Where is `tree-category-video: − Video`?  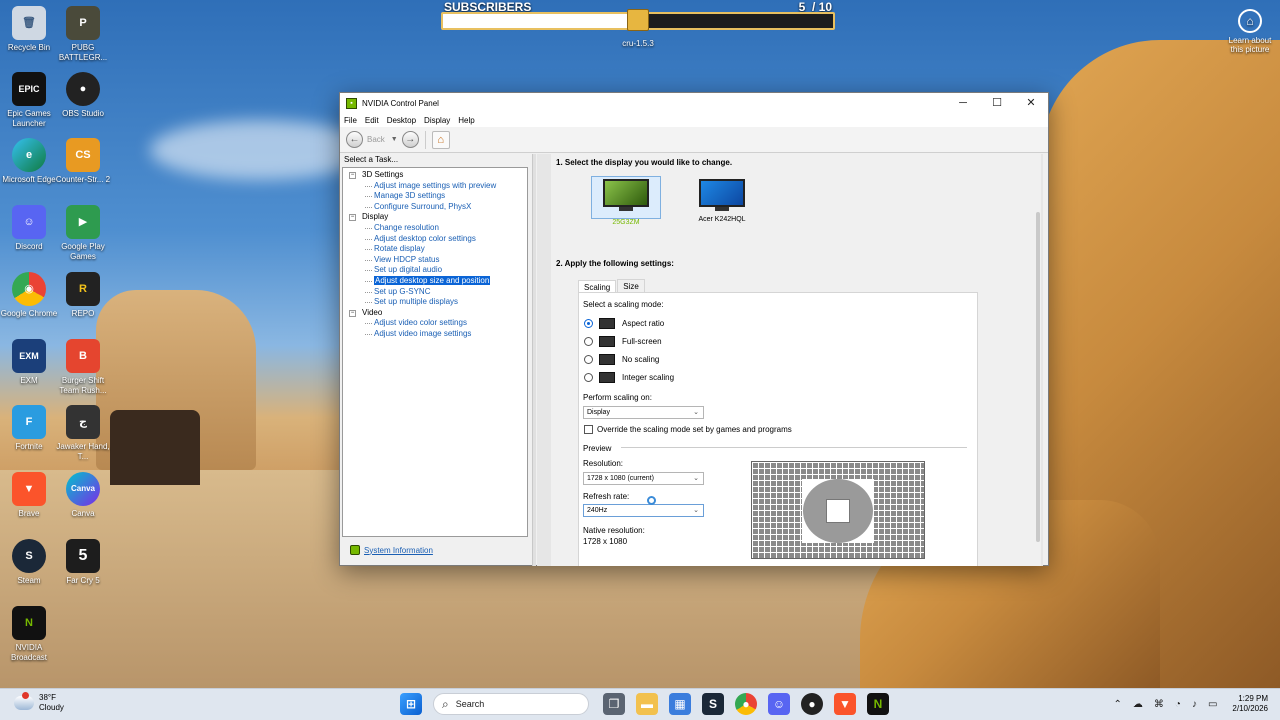
tree-category-video: − Video is located at coordinates (435, 313).